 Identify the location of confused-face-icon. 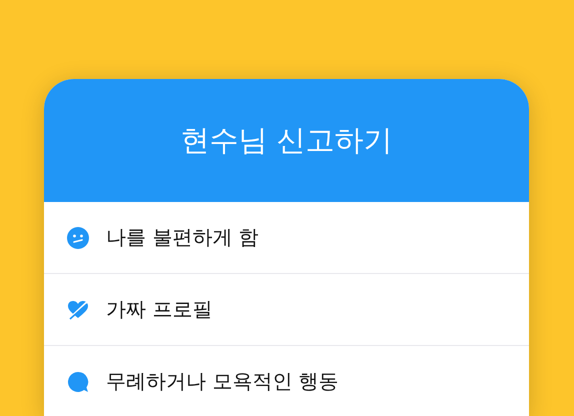
(78, 237).